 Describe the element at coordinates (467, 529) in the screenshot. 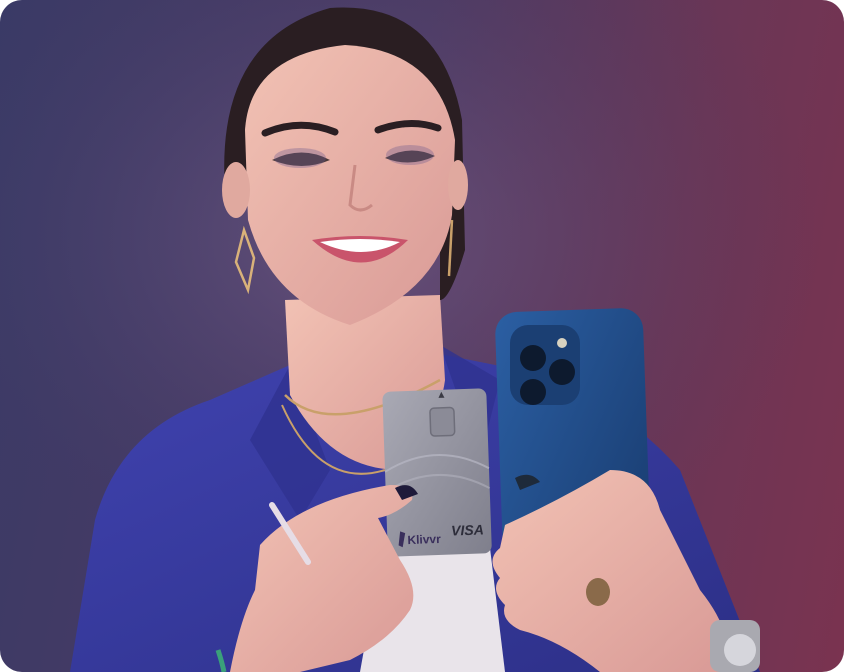

I see `card-network: VISA` at that location.